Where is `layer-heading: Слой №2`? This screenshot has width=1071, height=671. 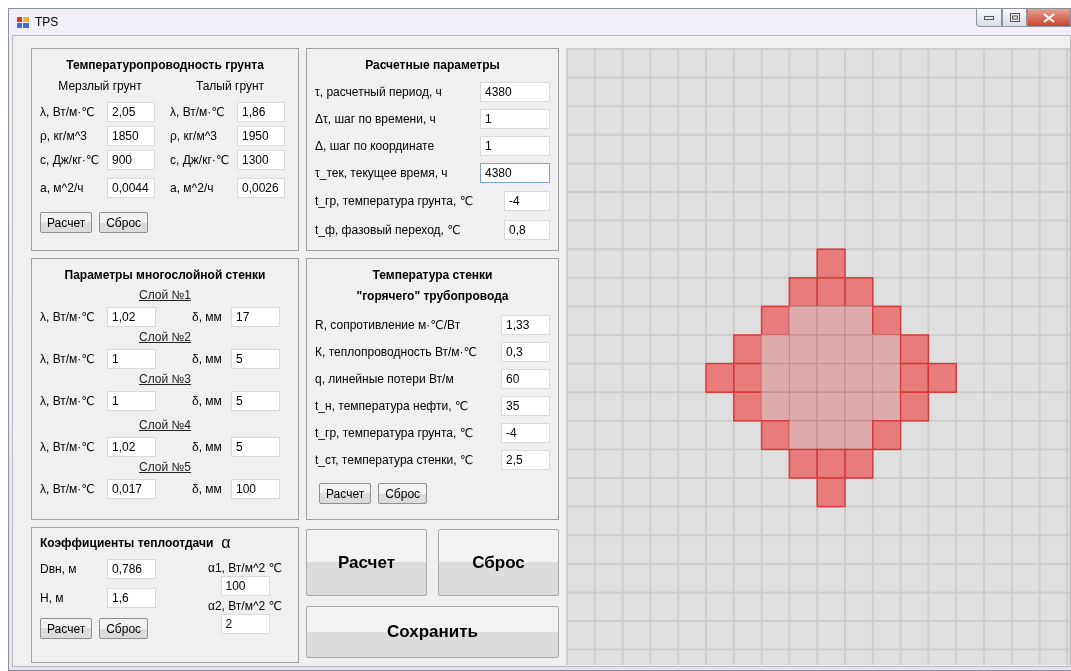 layer-heading: Слой №2 is located at coordinates (165, 337).